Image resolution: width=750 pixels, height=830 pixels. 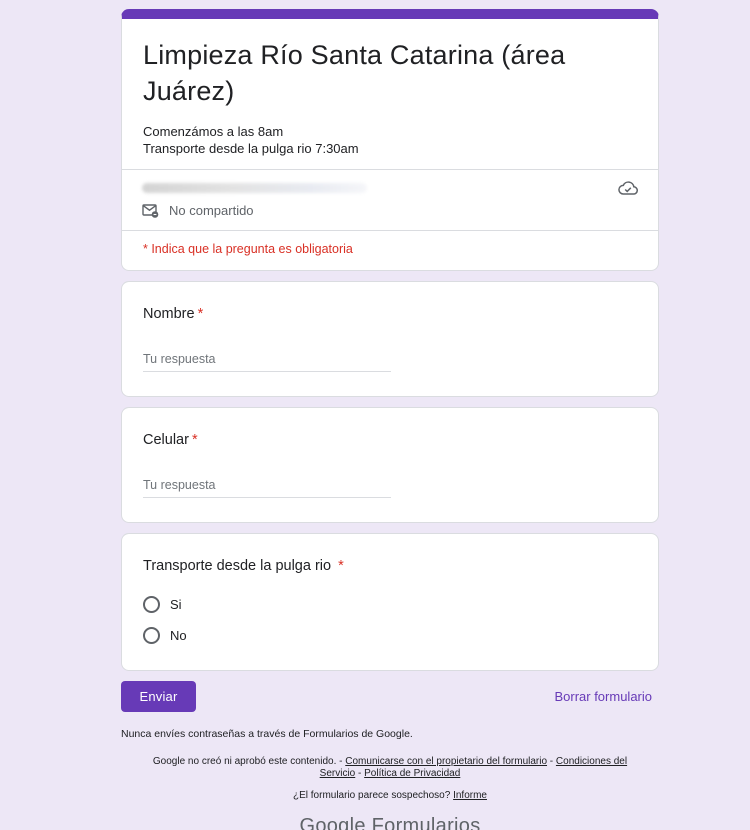 I want to click on brand-google: Google, so click(x=332, y=822).